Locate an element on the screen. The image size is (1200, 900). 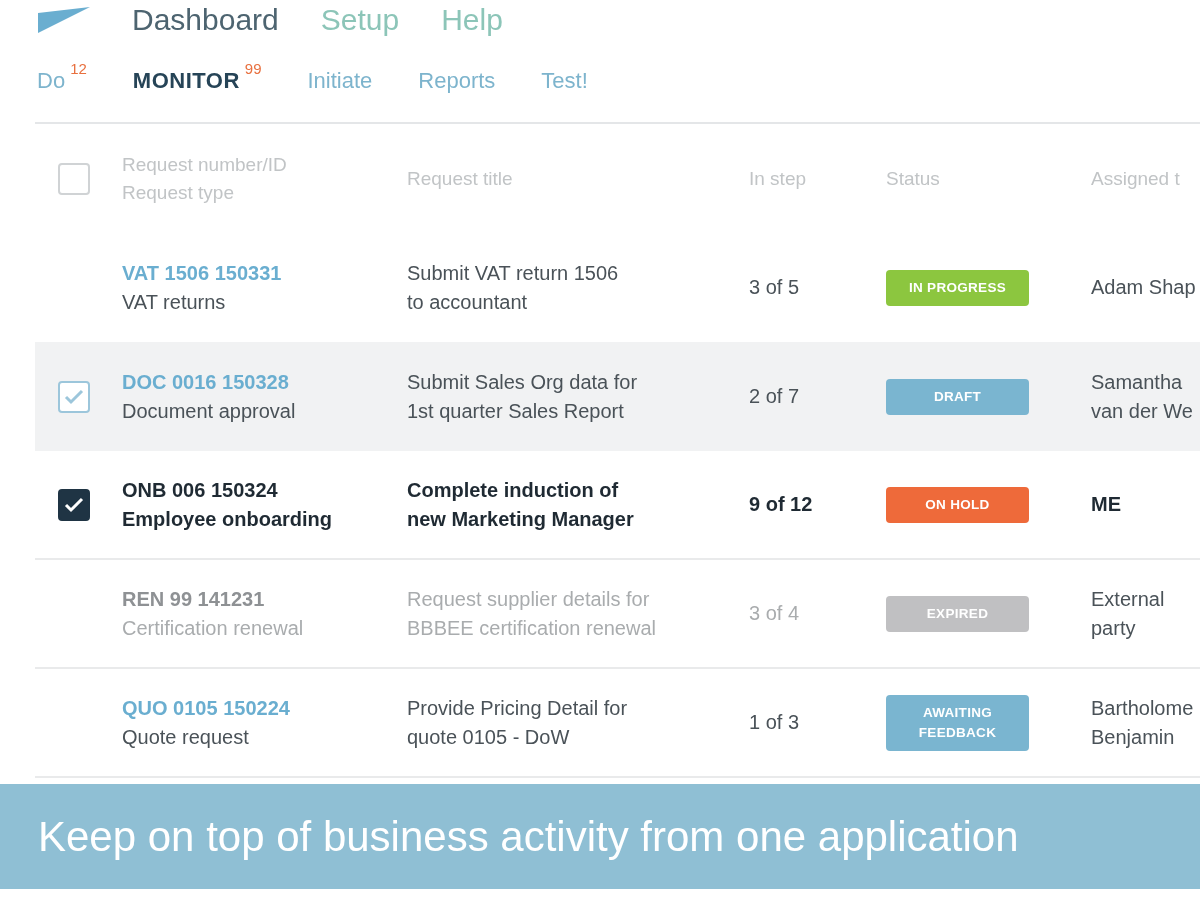
request-id-link: QUO 0105 150224 is located at coordinates (264, 708).